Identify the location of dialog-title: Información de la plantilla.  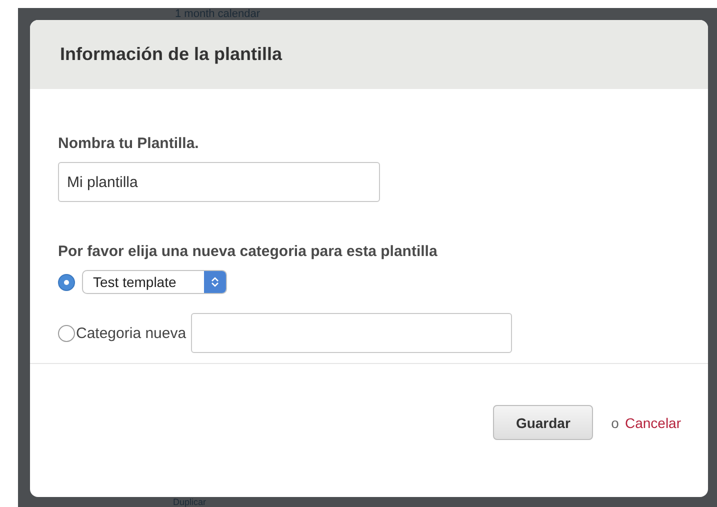
(171, 54).